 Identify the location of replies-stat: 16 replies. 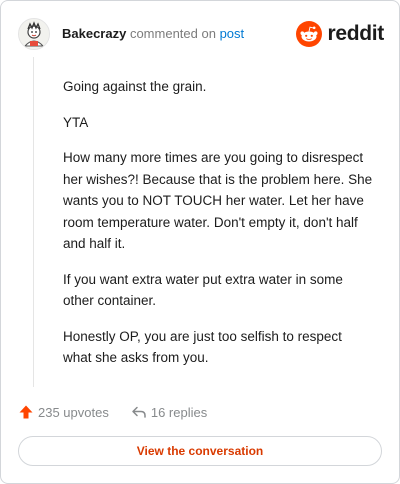
(169, 412).